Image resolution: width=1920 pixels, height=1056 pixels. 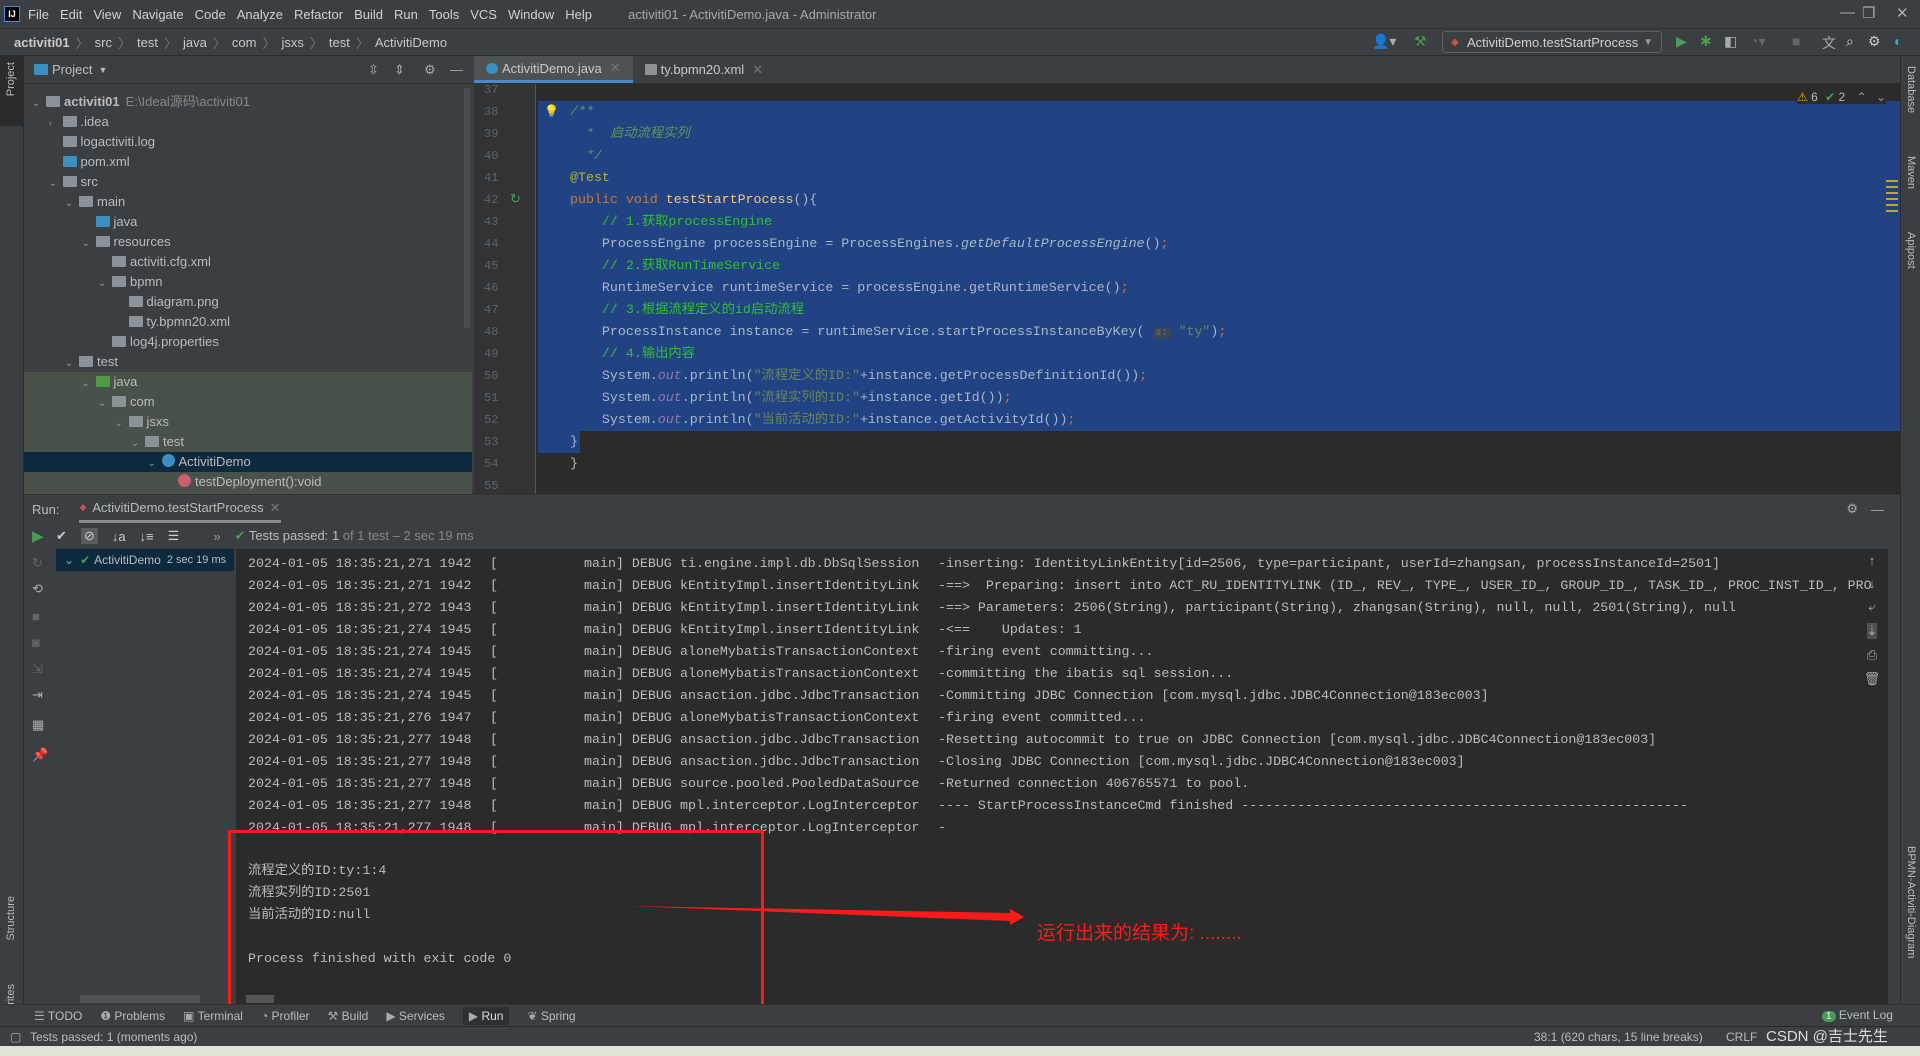 What do you see at coordinates (38, 725) in the screenshot?
I see `layout-icon: ▦` at bounding box center [38, 725].